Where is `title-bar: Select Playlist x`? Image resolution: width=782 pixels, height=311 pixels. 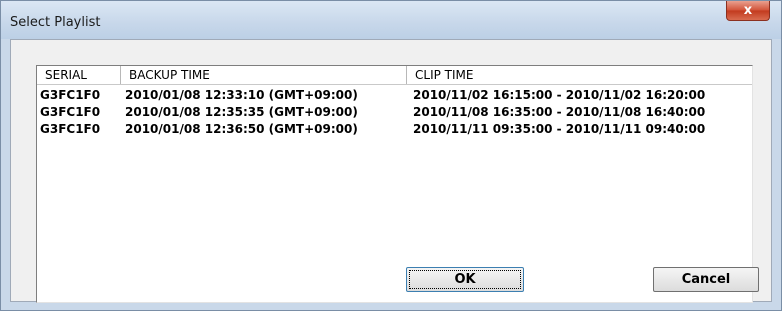
title-bar: Select Playlist x is located at coordinates (391, 20).